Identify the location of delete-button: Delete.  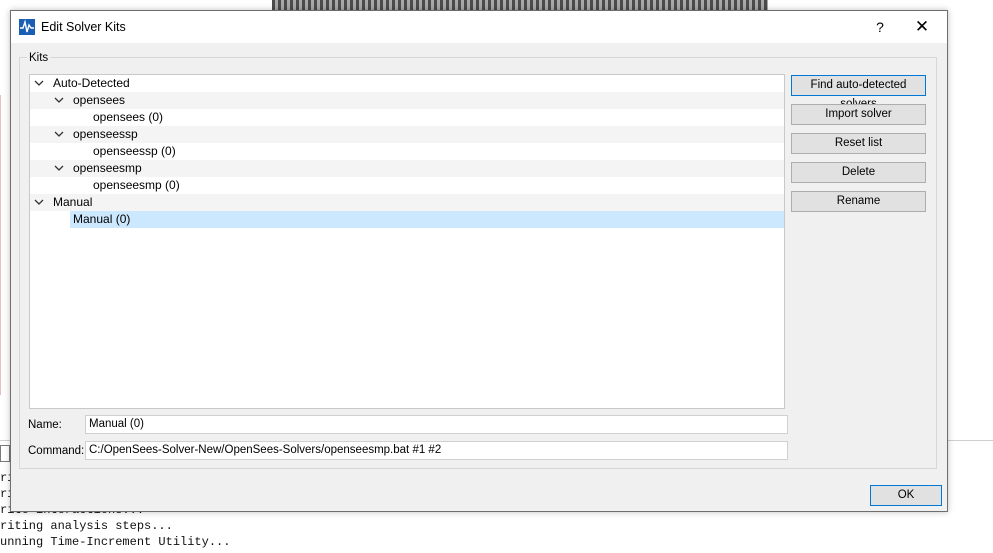
(858, 172).